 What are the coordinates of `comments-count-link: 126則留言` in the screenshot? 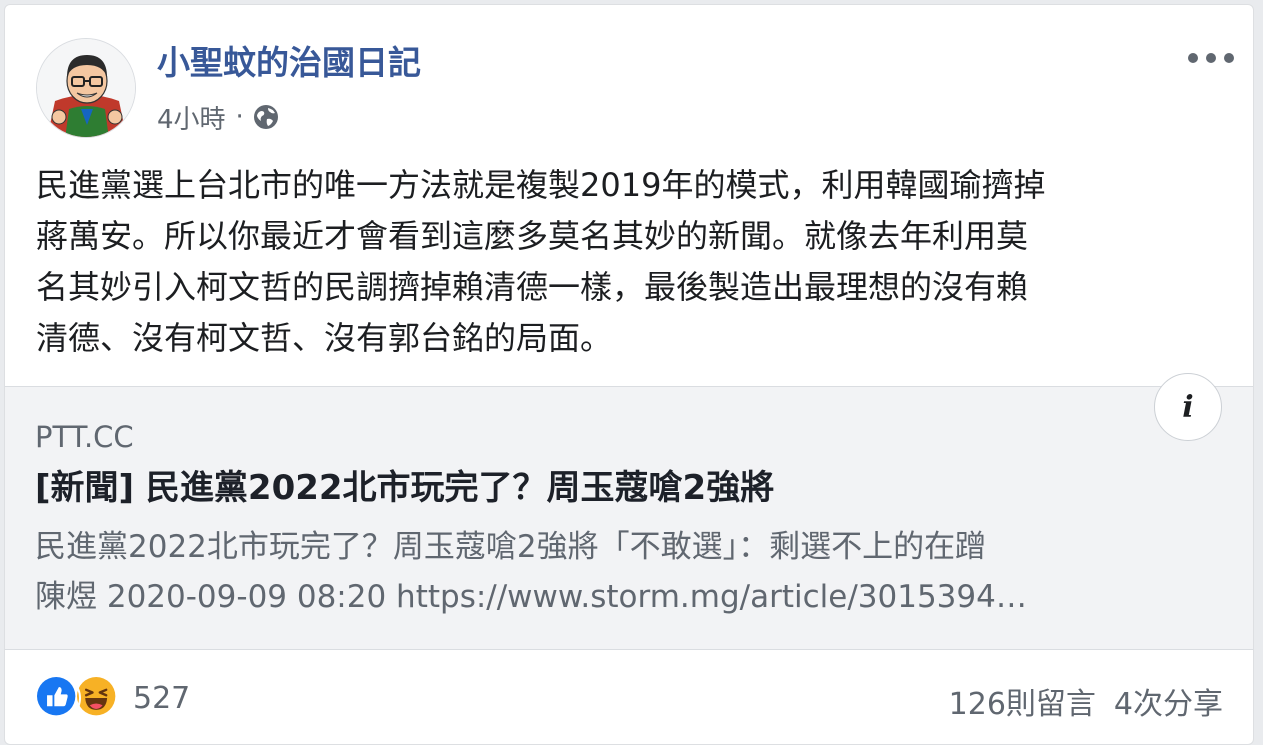 It's located at (1022, 701).